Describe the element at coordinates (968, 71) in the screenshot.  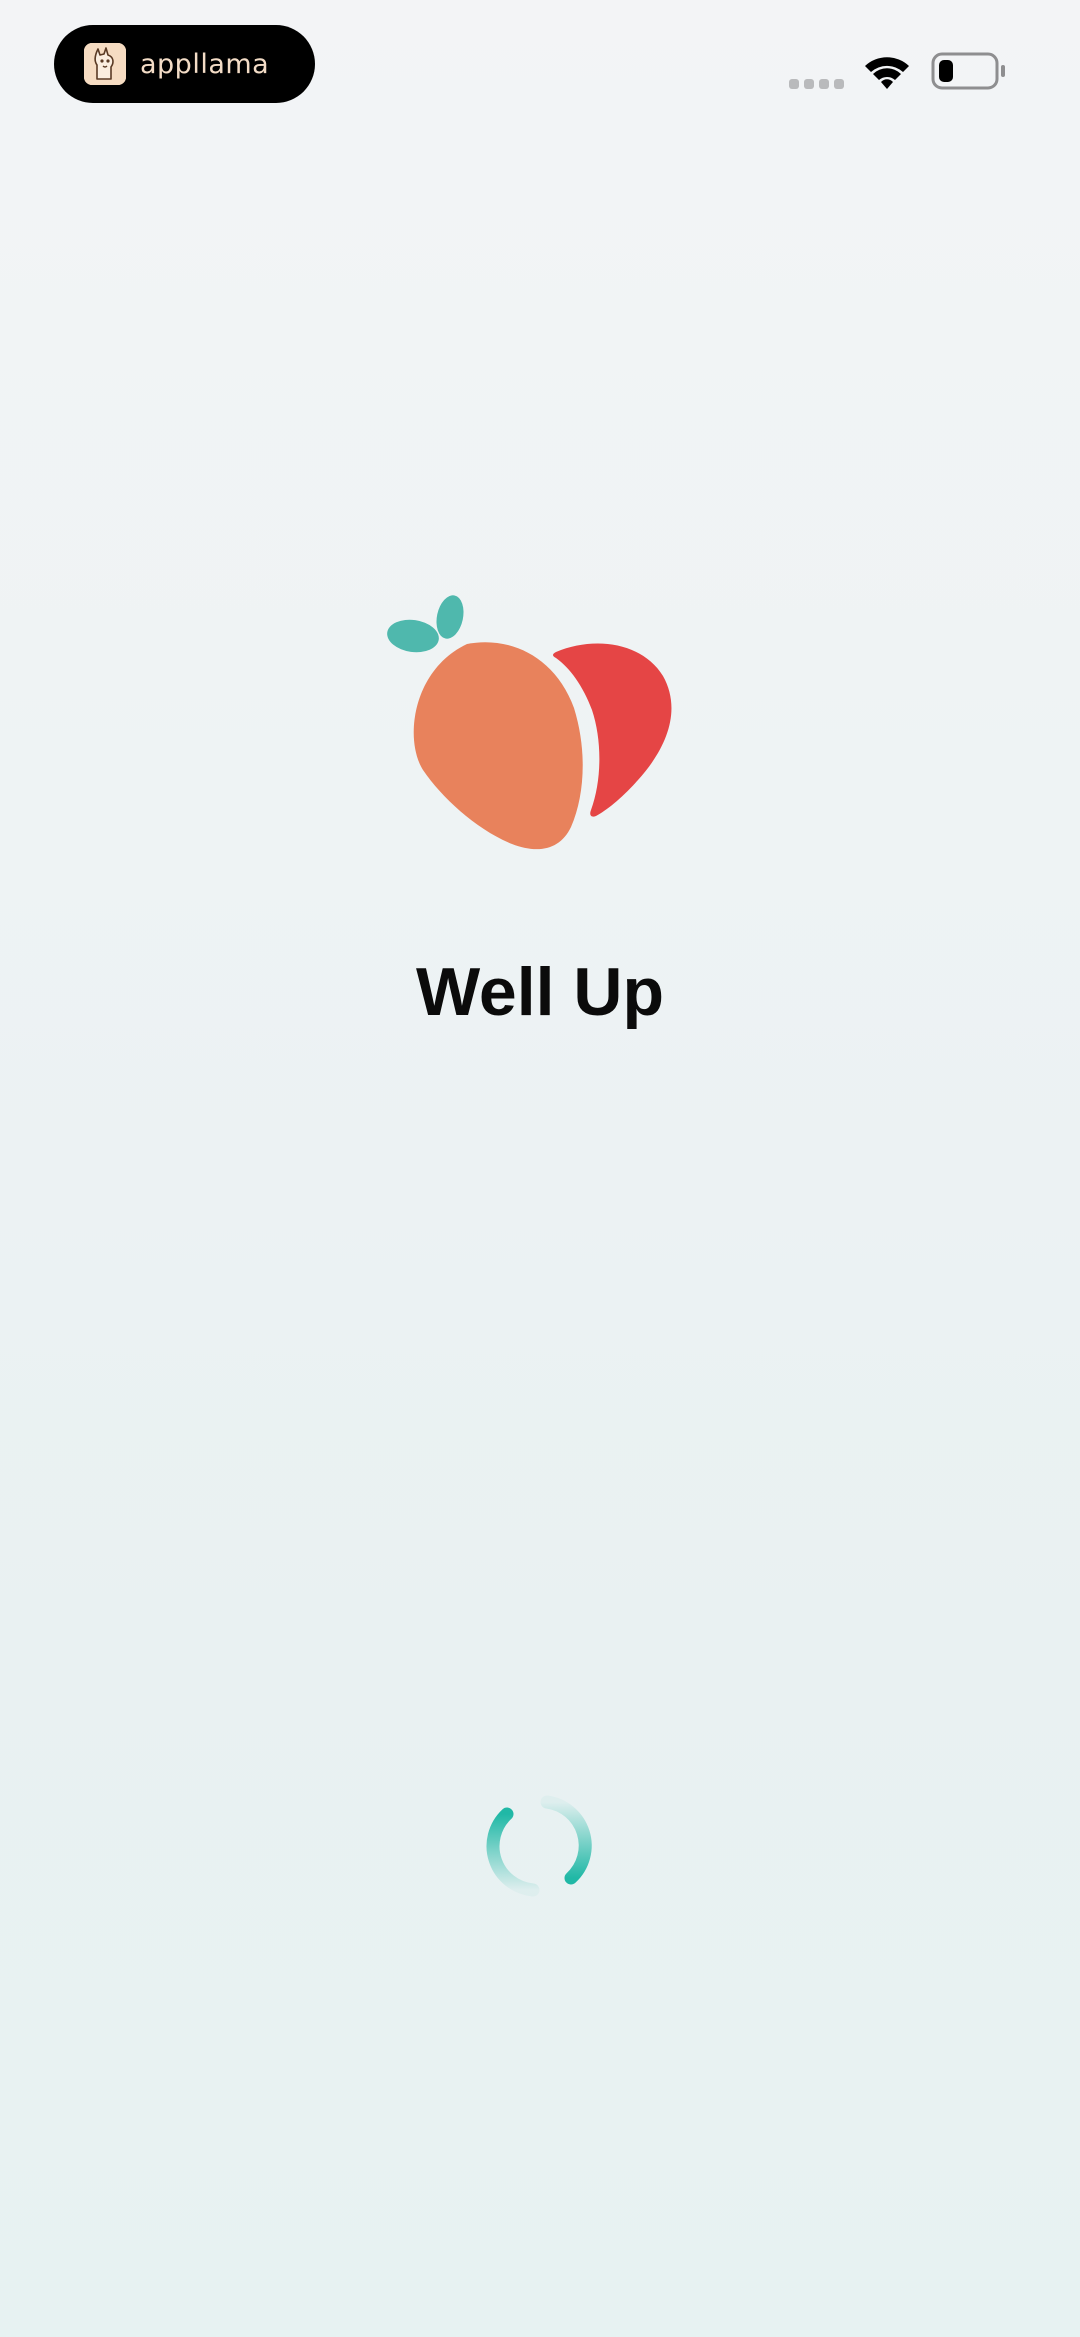
I see `battery-icon` at that location.